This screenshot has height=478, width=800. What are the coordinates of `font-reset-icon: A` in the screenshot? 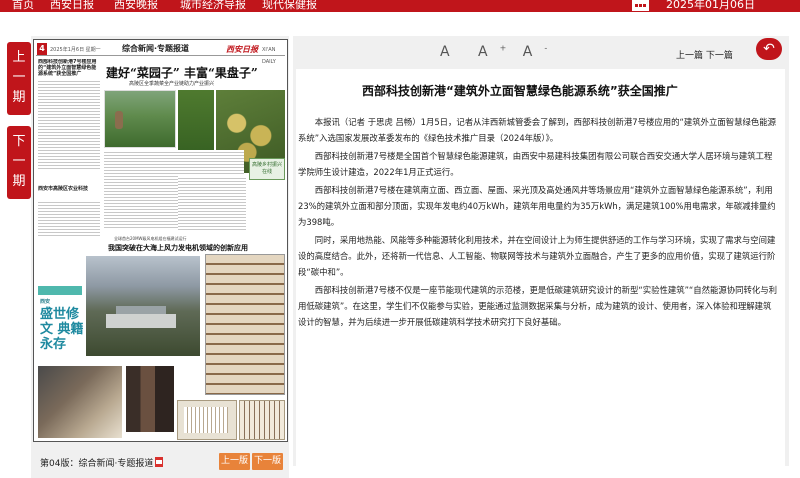 It's located at (445, 51).